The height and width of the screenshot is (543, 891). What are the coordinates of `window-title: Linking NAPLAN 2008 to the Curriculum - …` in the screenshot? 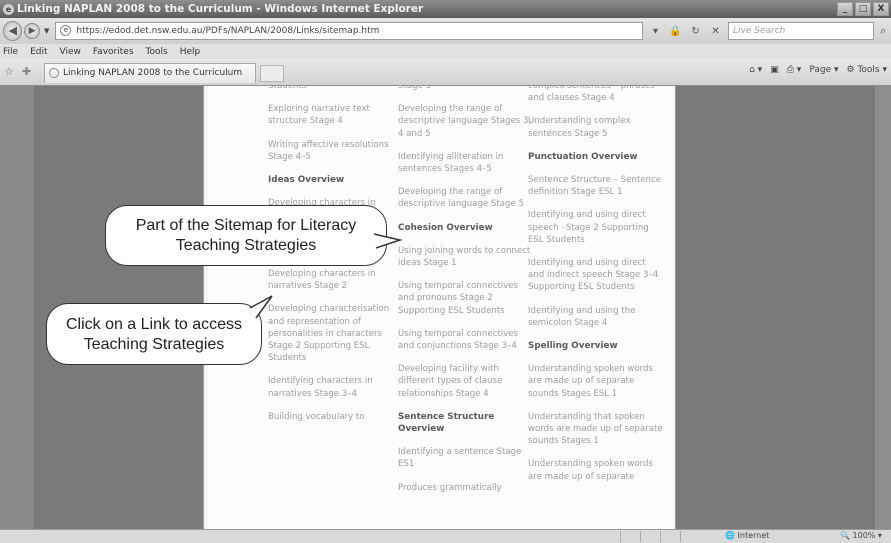 It's located at (220, 9).